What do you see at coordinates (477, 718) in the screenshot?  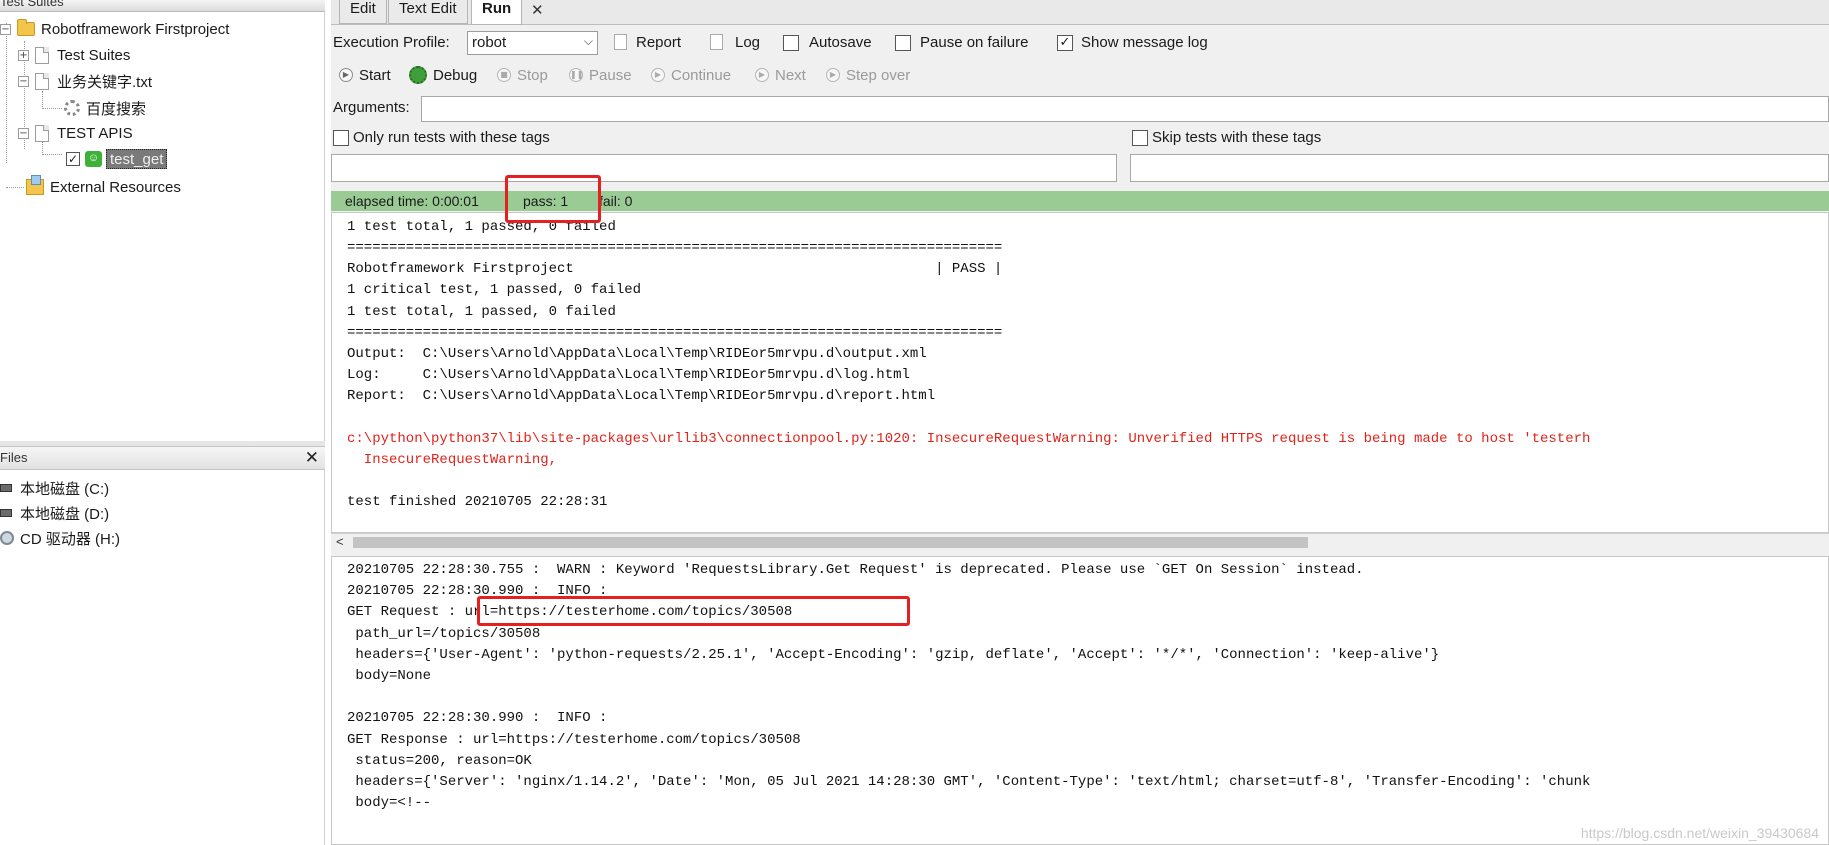 I see `log-line: 20210705 22:28:30.990 : INFO :` at bounding box center [477, 718].